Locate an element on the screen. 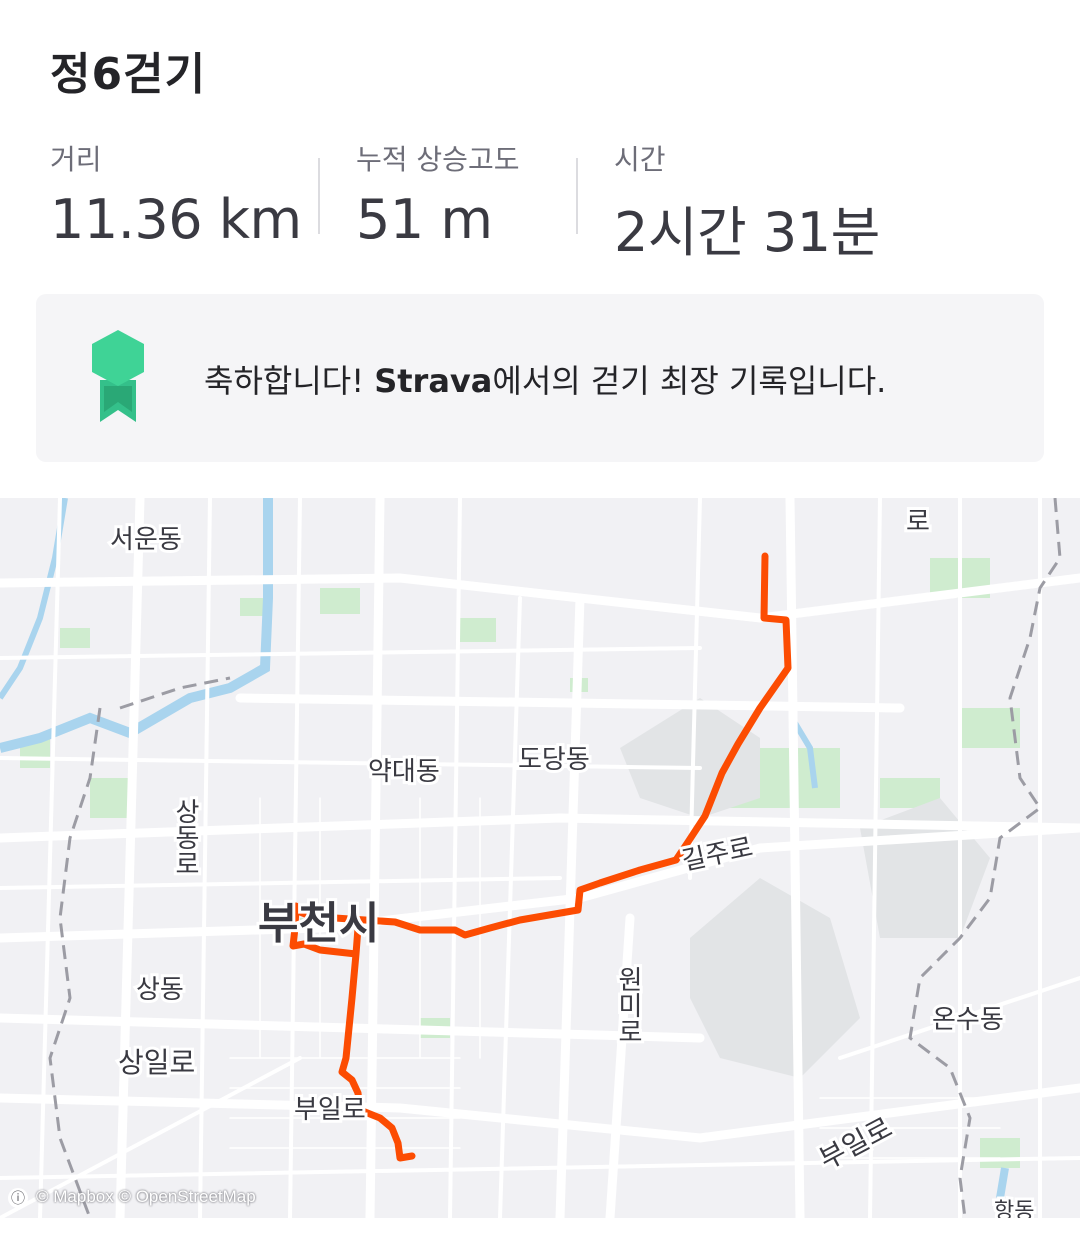 This screenshot has height=1240, width=1080. stat-time-value: 2시간 31분 is located at coordinates (747, 232).